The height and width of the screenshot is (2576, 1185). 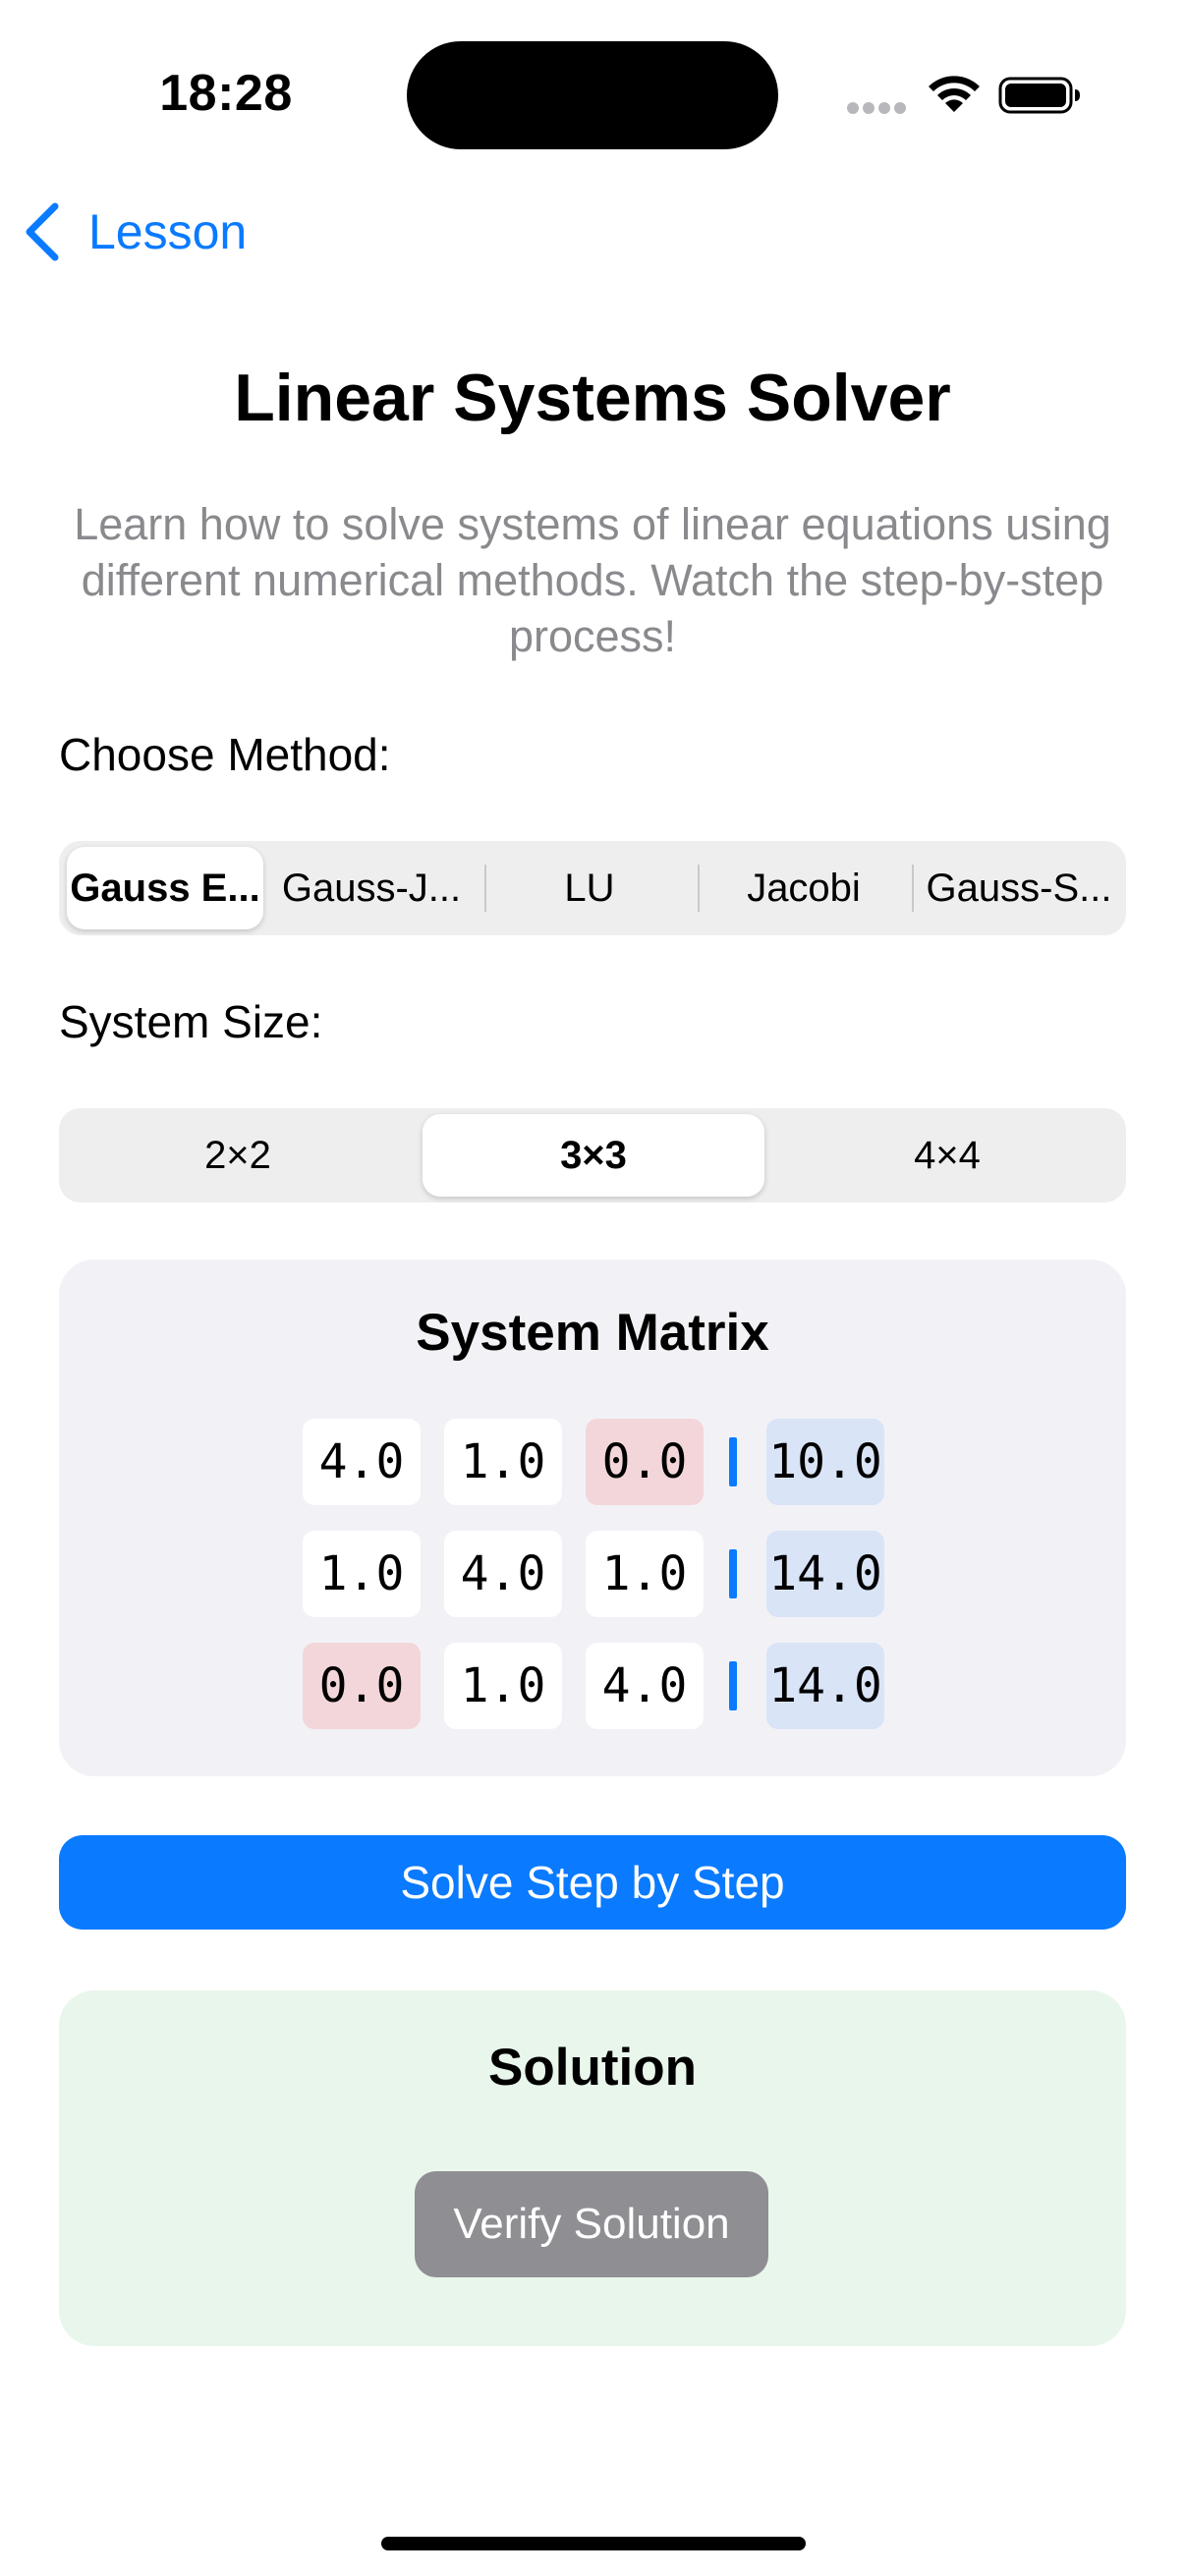 I want to click on chevron-left-icon, so click(x=42, y=231).